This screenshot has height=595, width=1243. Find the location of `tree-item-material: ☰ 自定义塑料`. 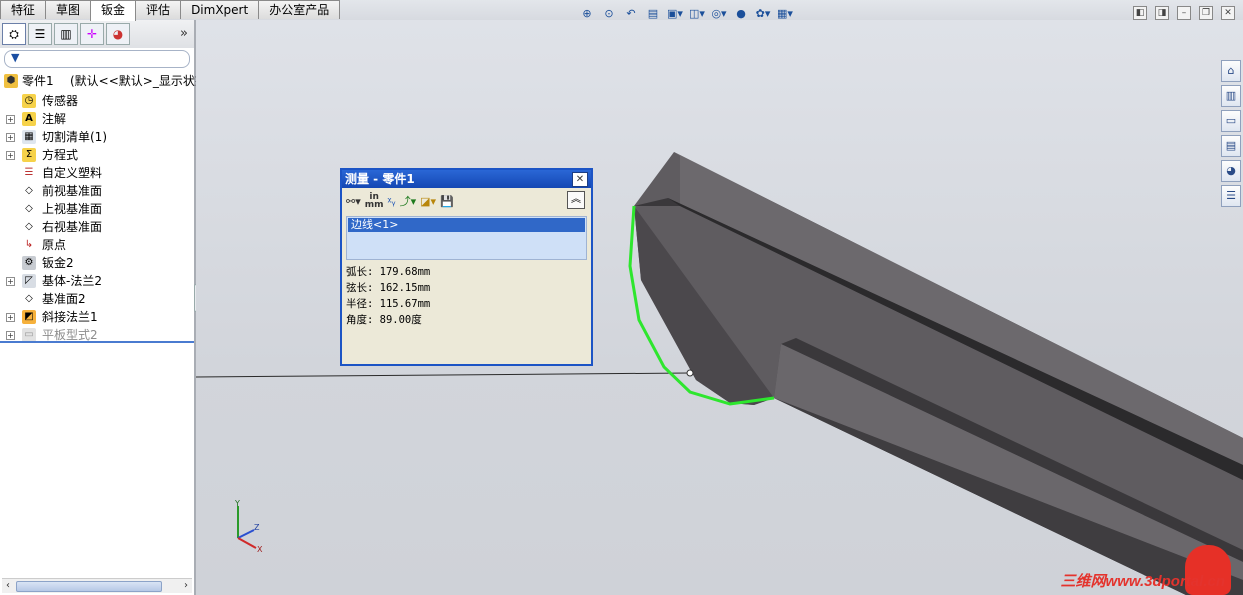

tree-item-material: ☰ 自定义塑料 is located at coordinates (97, 173).